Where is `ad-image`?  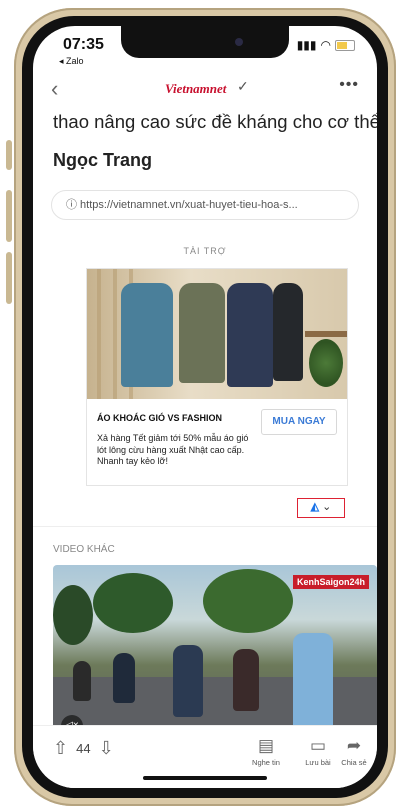 ad-image is located at coordinates (217, 334).